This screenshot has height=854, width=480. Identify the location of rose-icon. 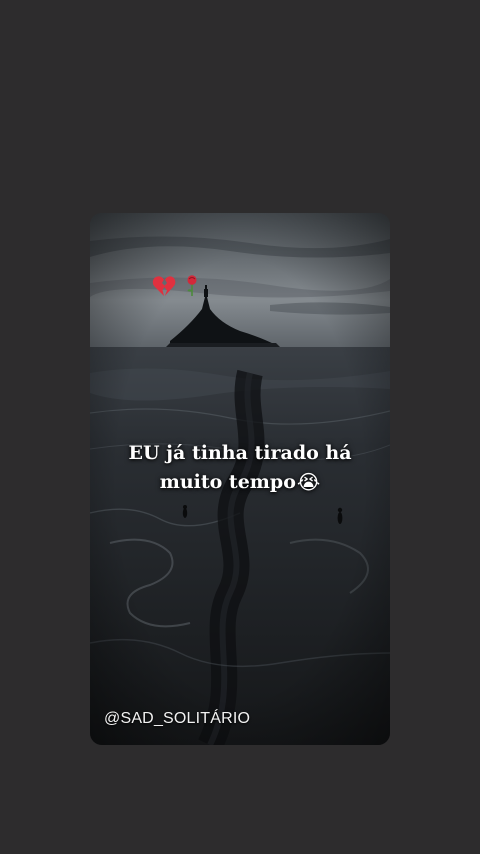
(192, 286).